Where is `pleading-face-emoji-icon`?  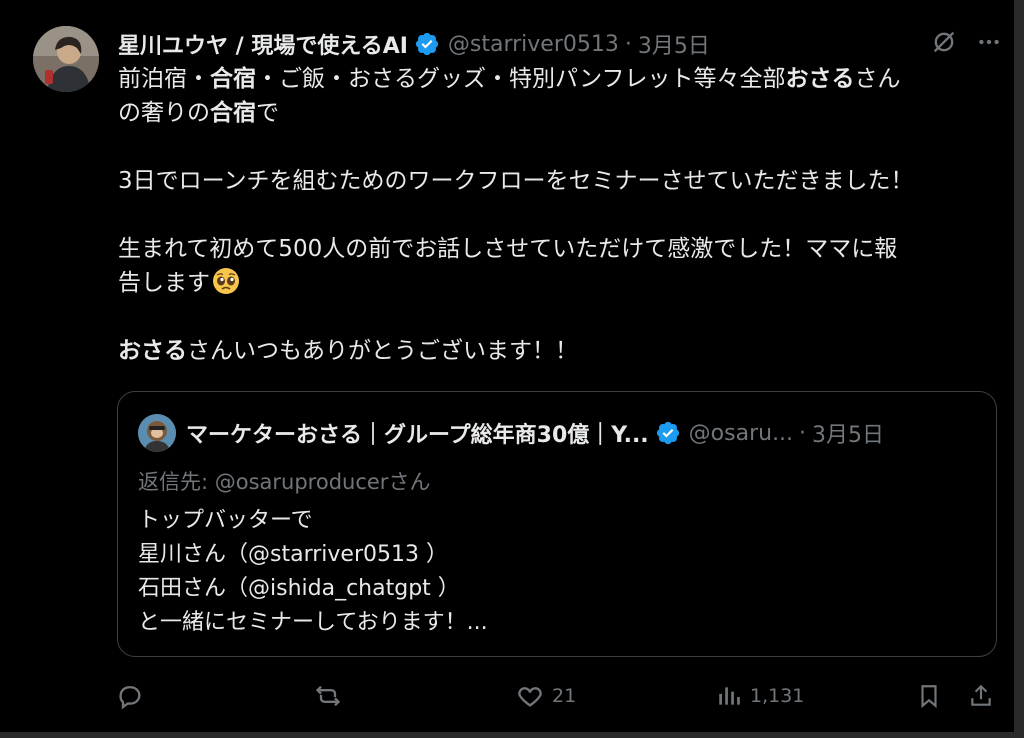
pleading-face-emoji-icon is located at coordinates (226, 281).